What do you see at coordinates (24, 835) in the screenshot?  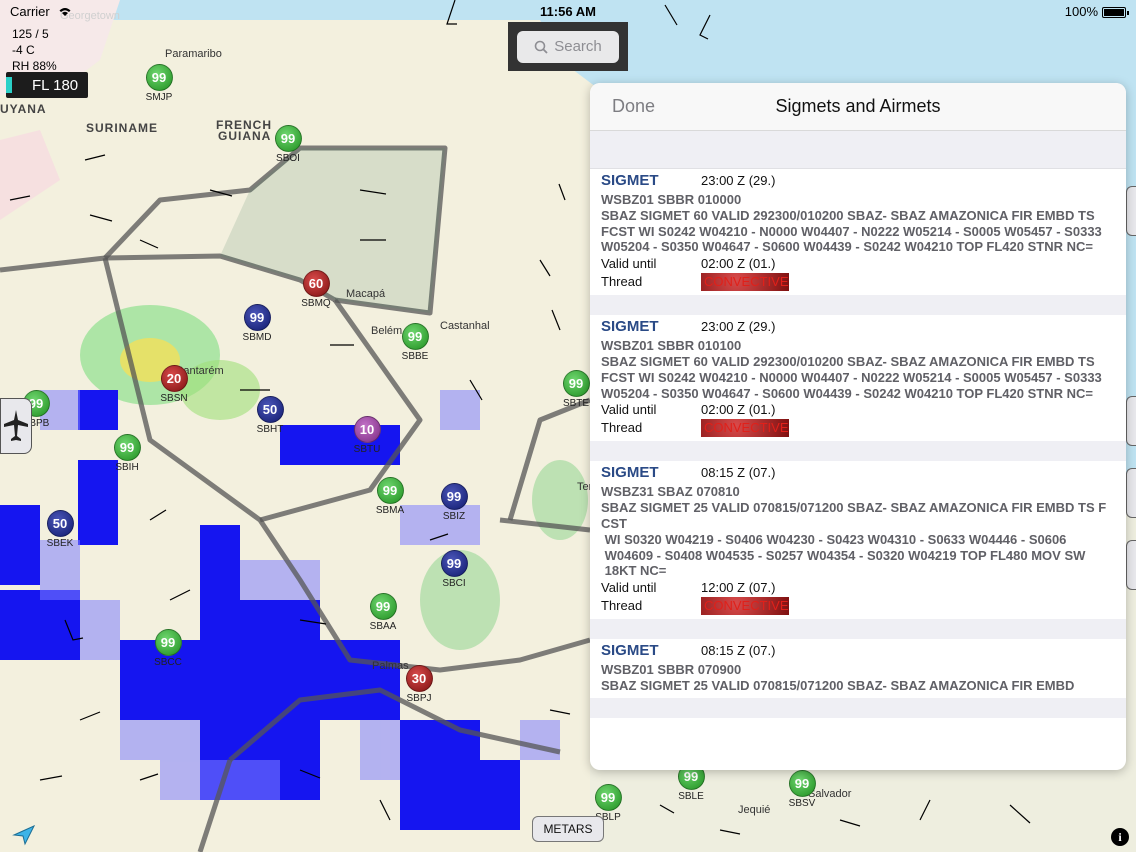 I see `location-arrow-icon` at bounding box center [24, 835].